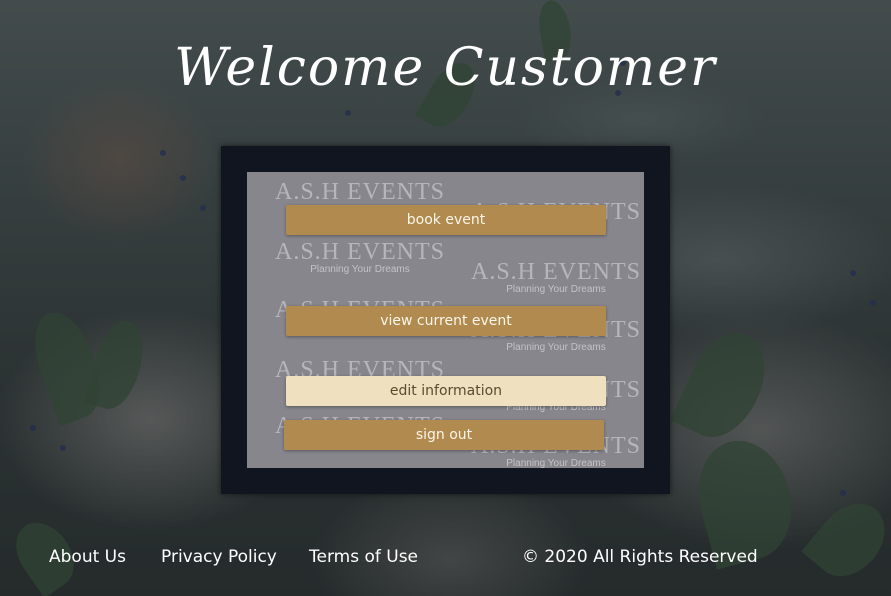 The image size is (891, 596). Describe the element at coordinates (640, 557) in the screenshot. I see `copyright-text: © 2020 All Rights Reserved` at that location.